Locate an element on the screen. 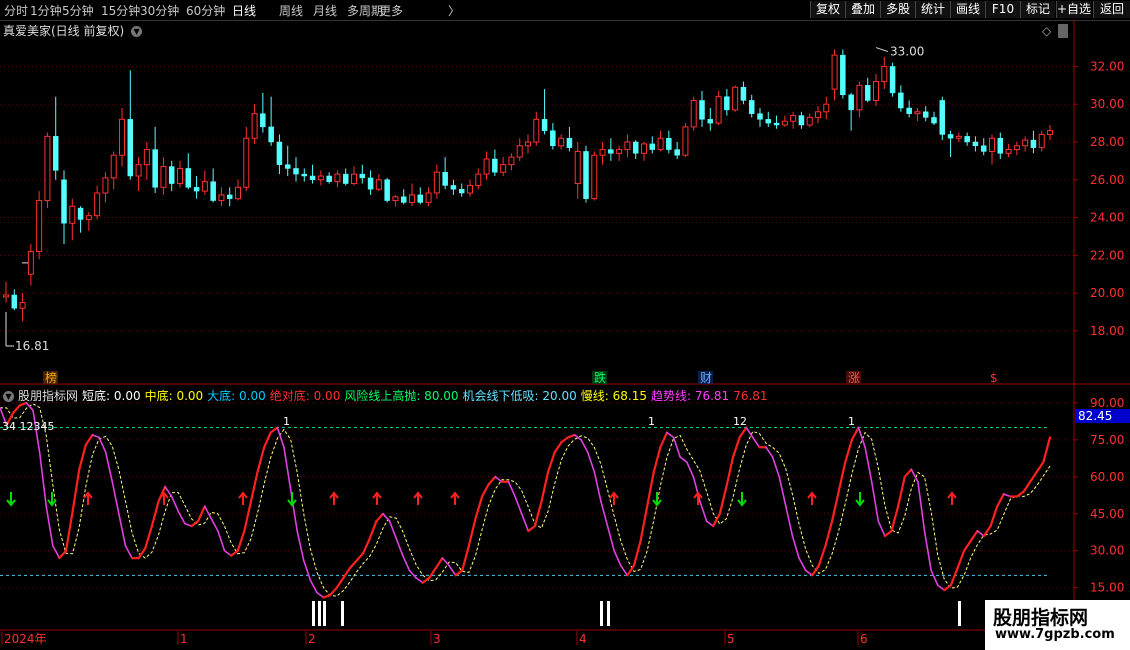 Image resolution: width=1130 pixels, height=650 pixels. indicator-dropdown-icon: ▼ is located at coordinates (8, 396).